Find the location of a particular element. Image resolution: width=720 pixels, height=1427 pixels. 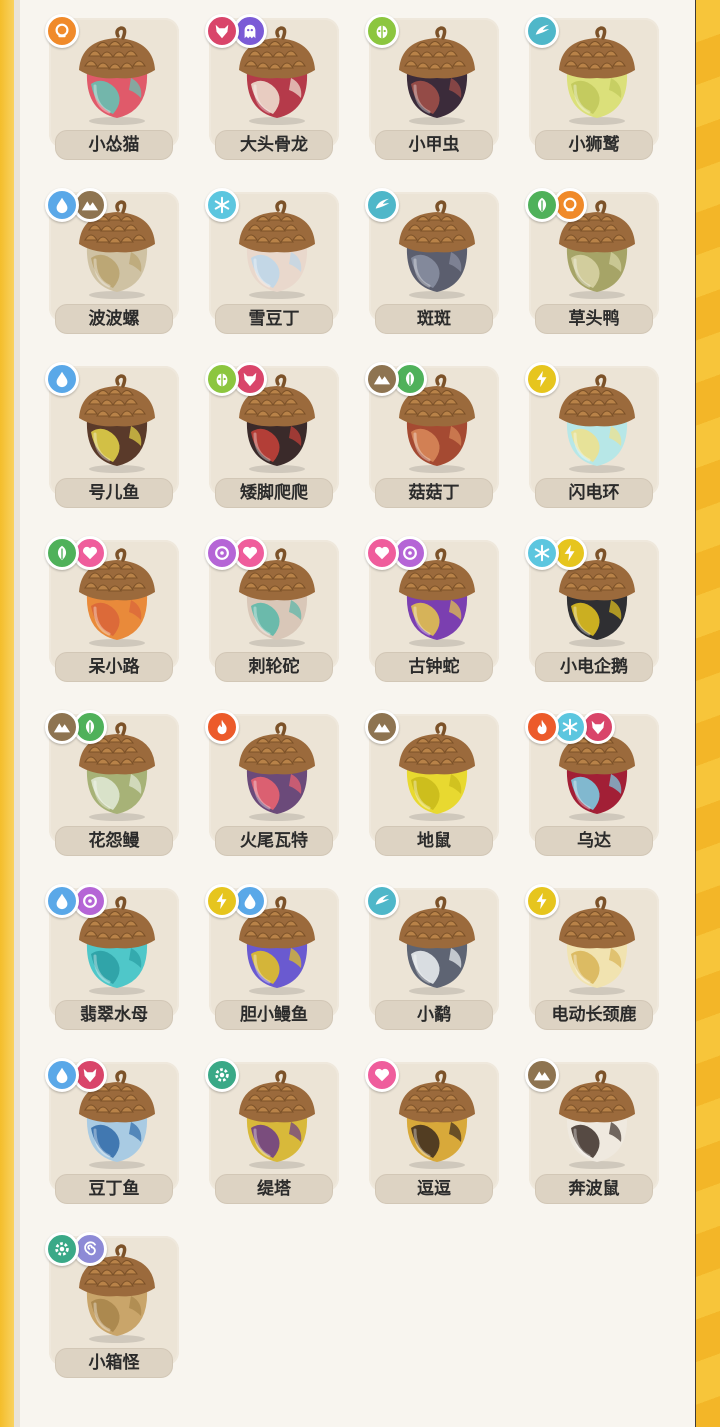

creature-name-label: 波波螺 is located at coordinates (114, 319).